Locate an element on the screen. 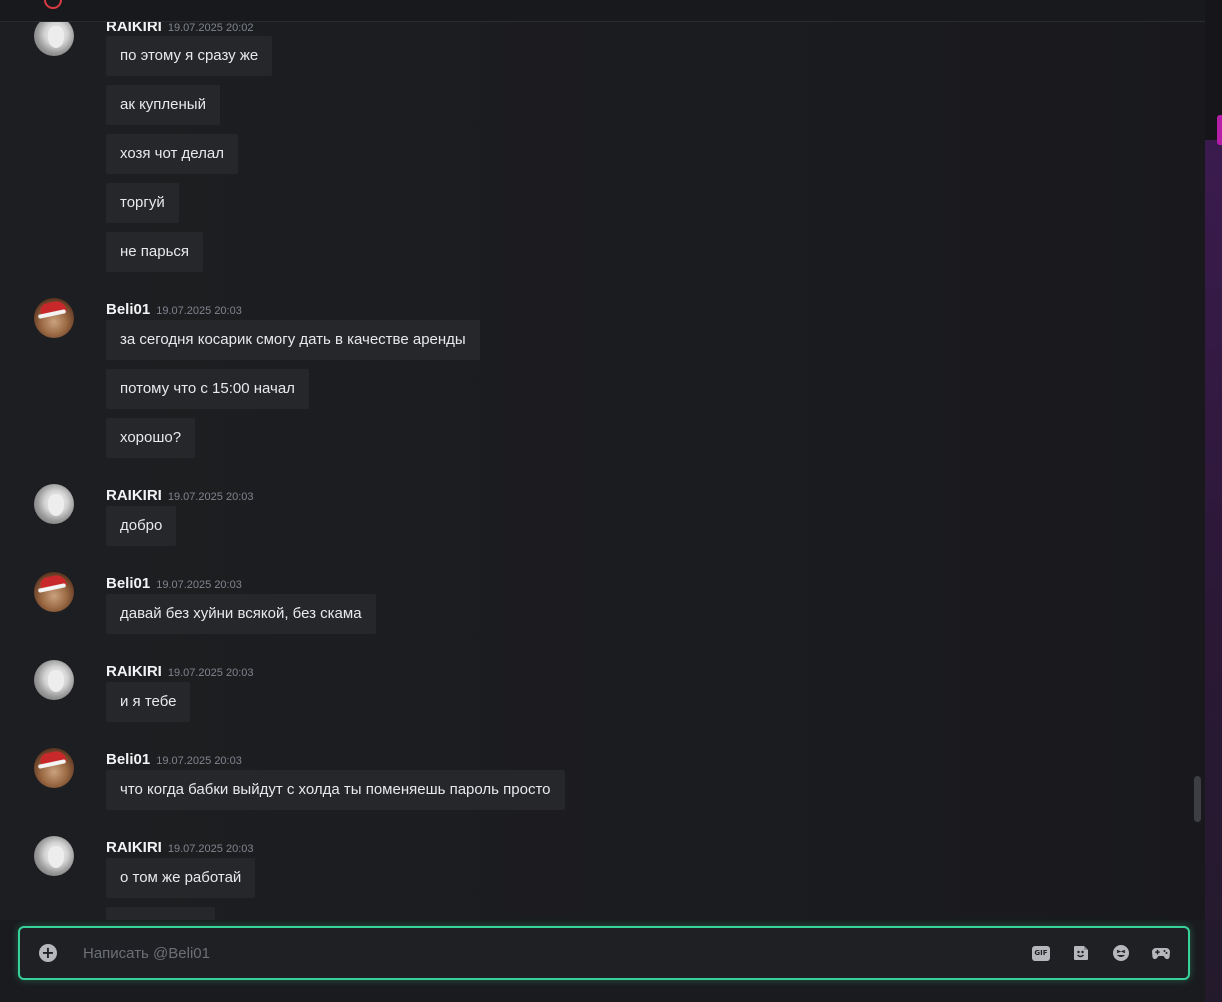 This screenshot has height=1002, width=1222. activities-icon is located at coordinates (1161, 953).